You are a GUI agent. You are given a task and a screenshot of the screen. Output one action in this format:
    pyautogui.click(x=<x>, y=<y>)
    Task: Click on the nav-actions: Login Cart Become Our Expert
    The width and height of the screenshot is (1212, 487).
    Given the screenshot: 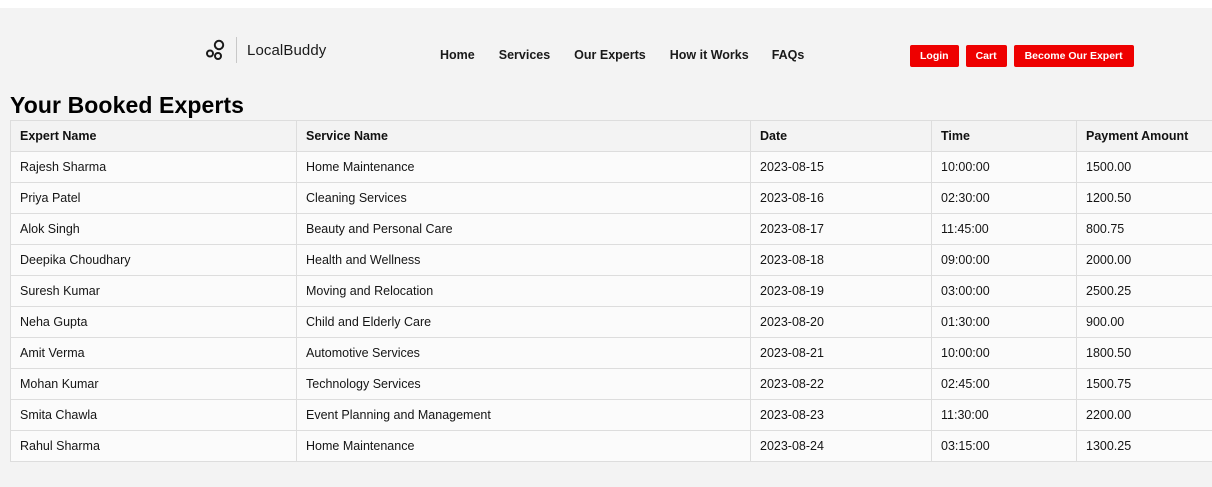 What is the action you would take?
    pyautogui.click(x=1022, y=56)
    